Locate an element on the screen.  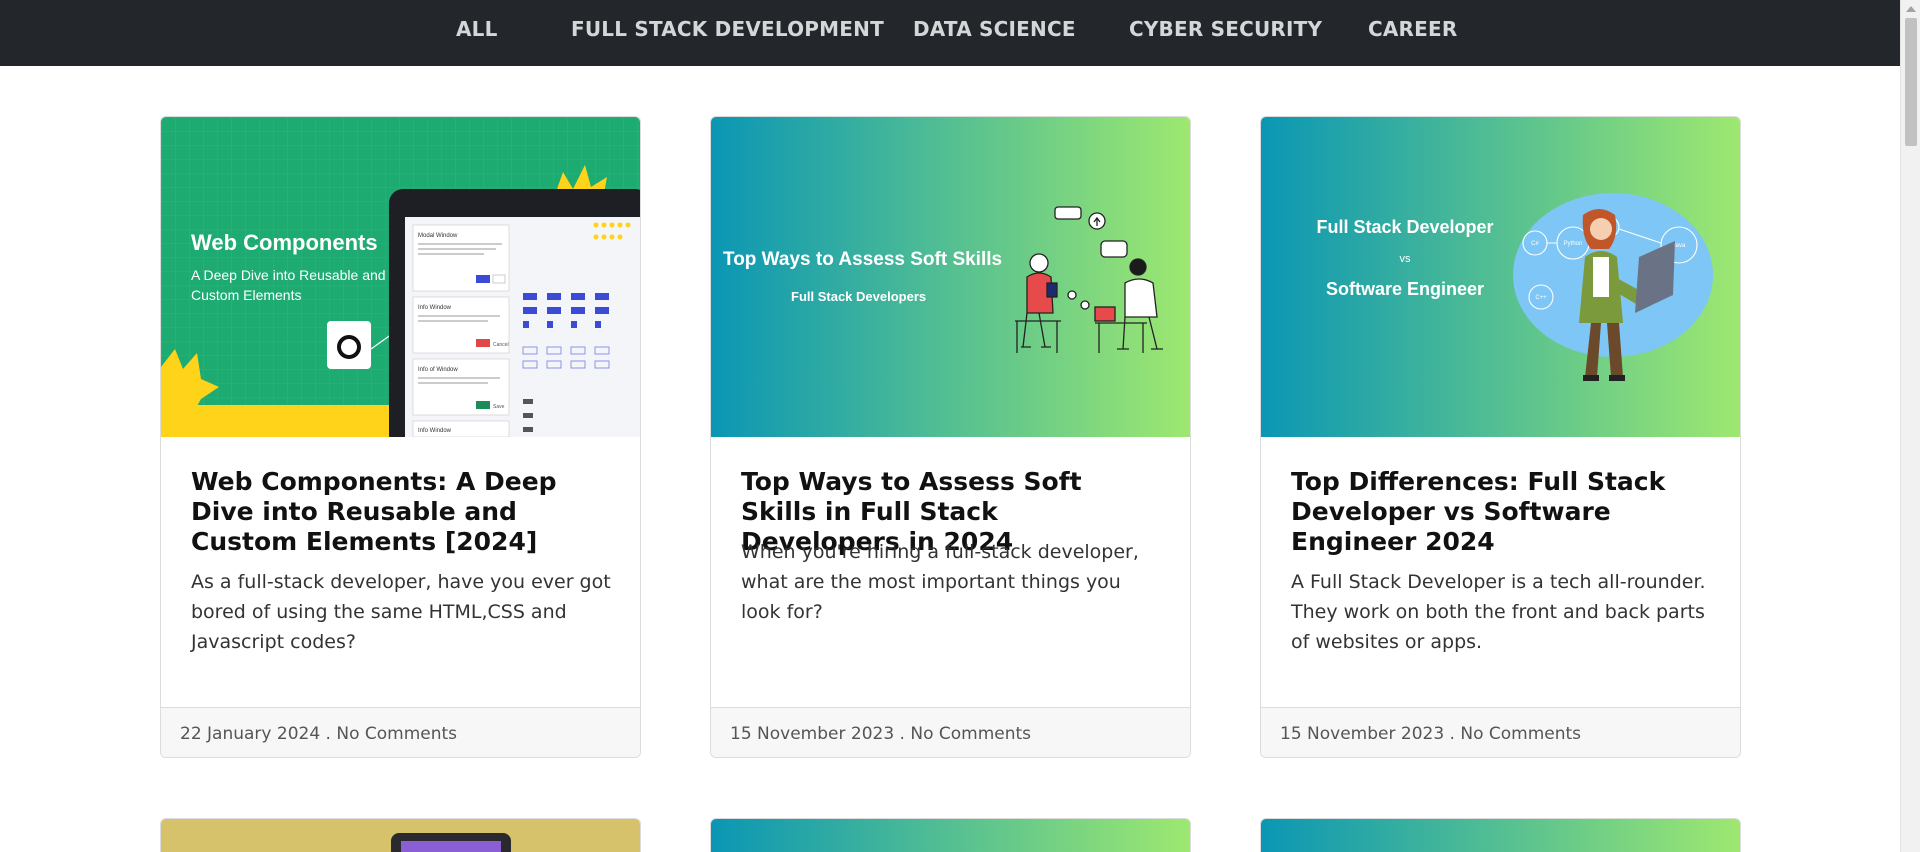
svg-text: Modal Window is located at coordinates (438, 236).